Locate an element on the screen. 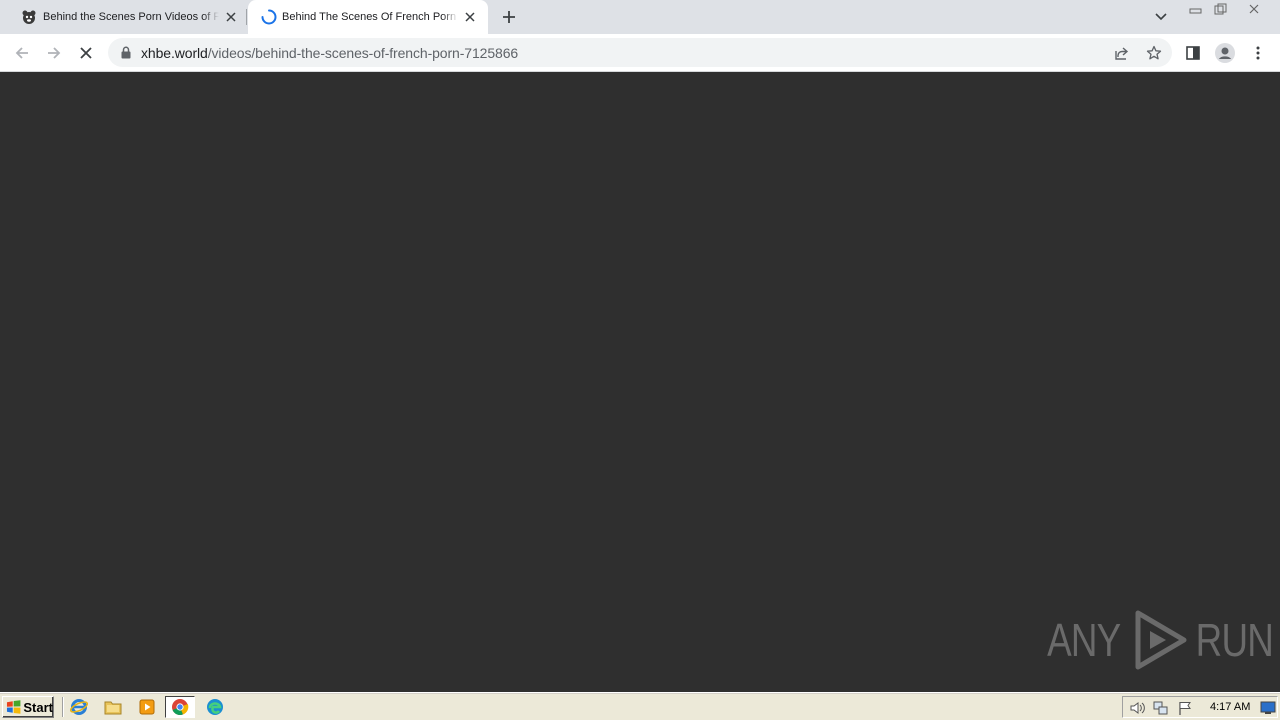 Image resolution: width=1280 pixels, height=720 pixels. close-window-button is located at coordinates (1254, 9).